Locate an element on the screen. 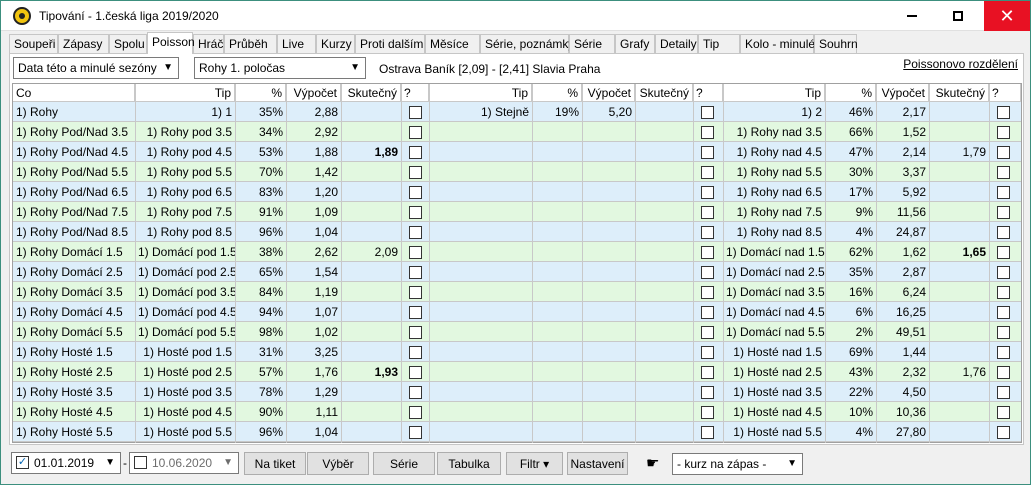 The height and width of the screenshot is (485, 1031). tab-11: Série is located at coordinates (592, 43).